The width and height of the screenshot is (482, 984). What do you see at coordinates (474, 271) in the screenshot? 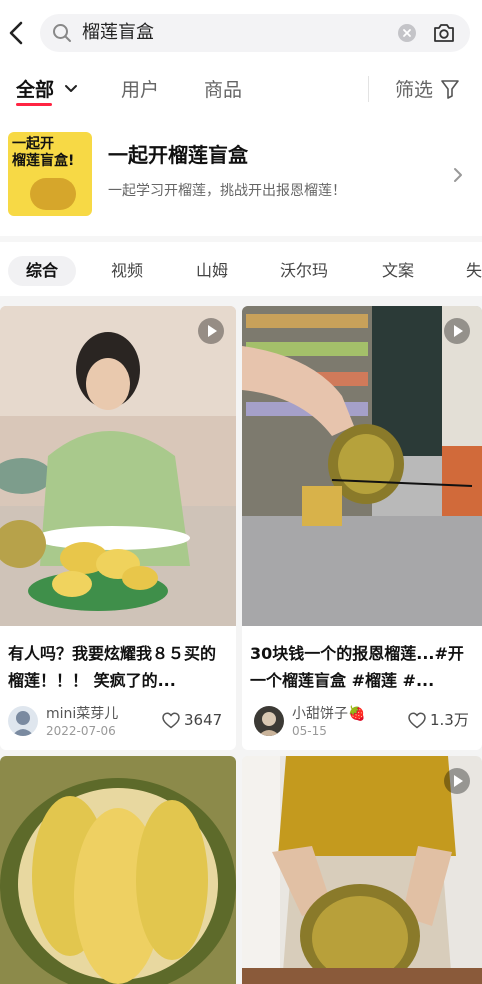
I see `category-more: 失` at bounding box center [474, 271].